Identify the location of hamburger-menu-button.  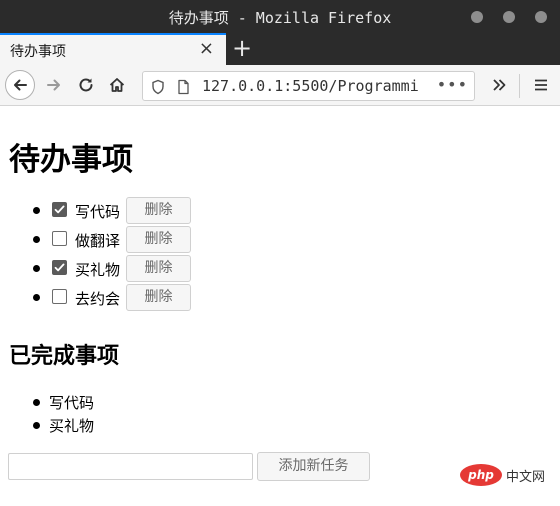
(541, 85).